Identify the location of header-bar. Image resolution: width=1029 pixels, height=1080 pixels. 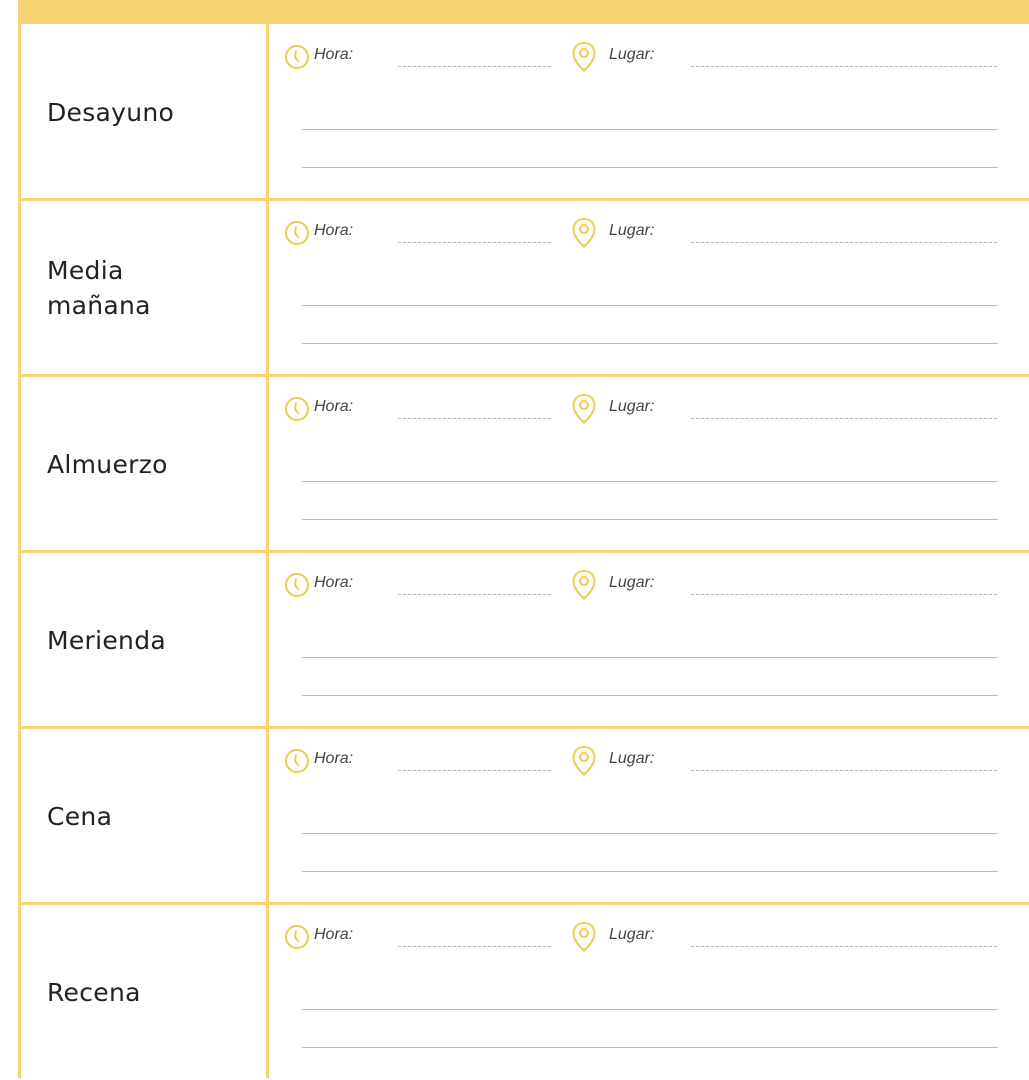
(523, 12).